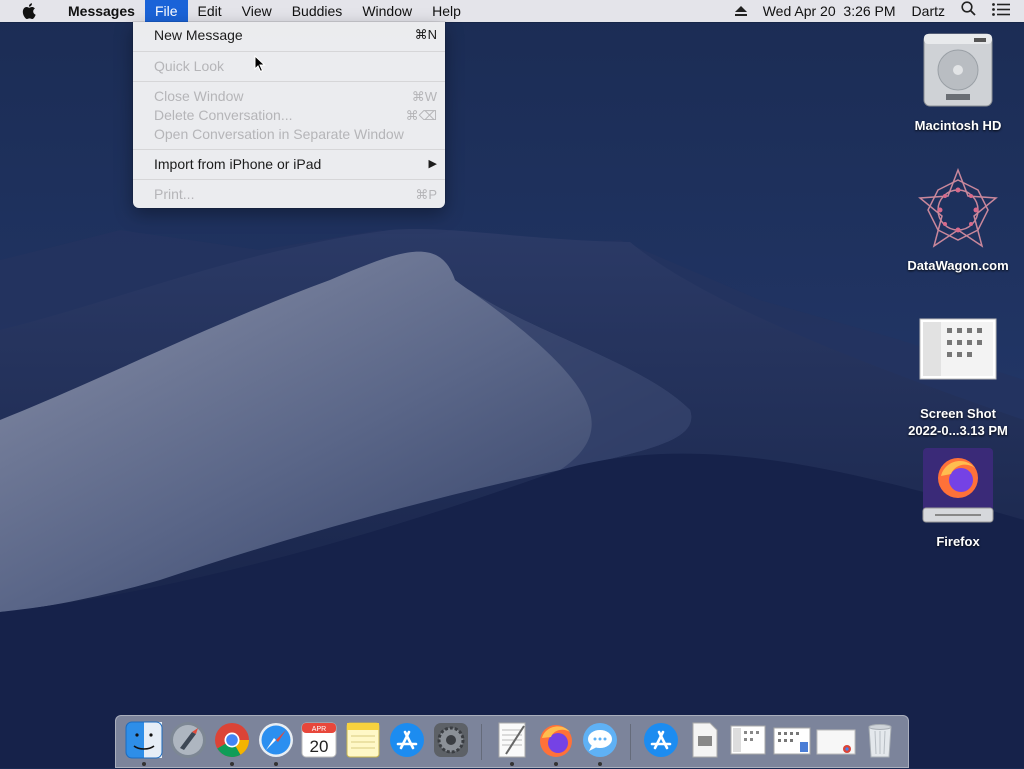  I want to click on dock: APR 20, so click(512, 741).